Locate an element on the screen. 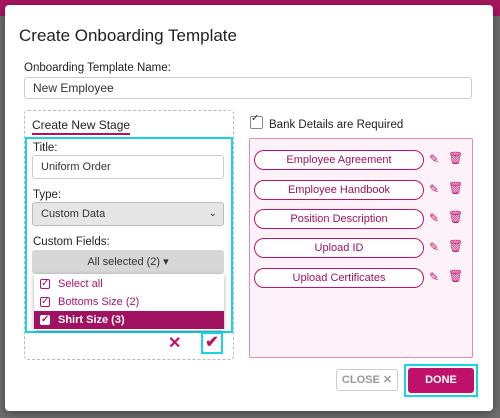  chevron-down-icon: ⌄ is located at coordinates (212, 213).